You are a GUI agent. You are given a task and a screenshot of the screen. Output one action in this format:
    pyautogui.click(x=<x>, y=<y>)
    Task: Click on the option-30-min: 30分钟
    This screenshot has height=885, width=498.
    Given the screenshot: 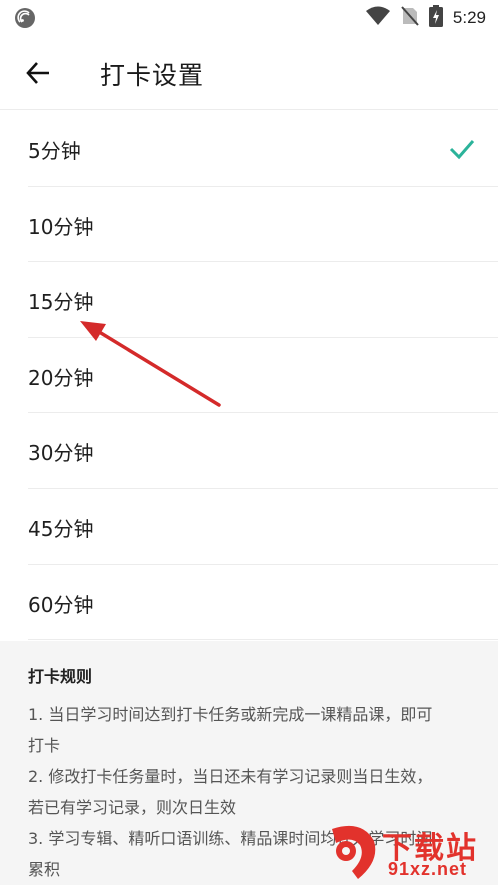 What is the action you would take?
    pyautogui.click(x=249, y=451)
    